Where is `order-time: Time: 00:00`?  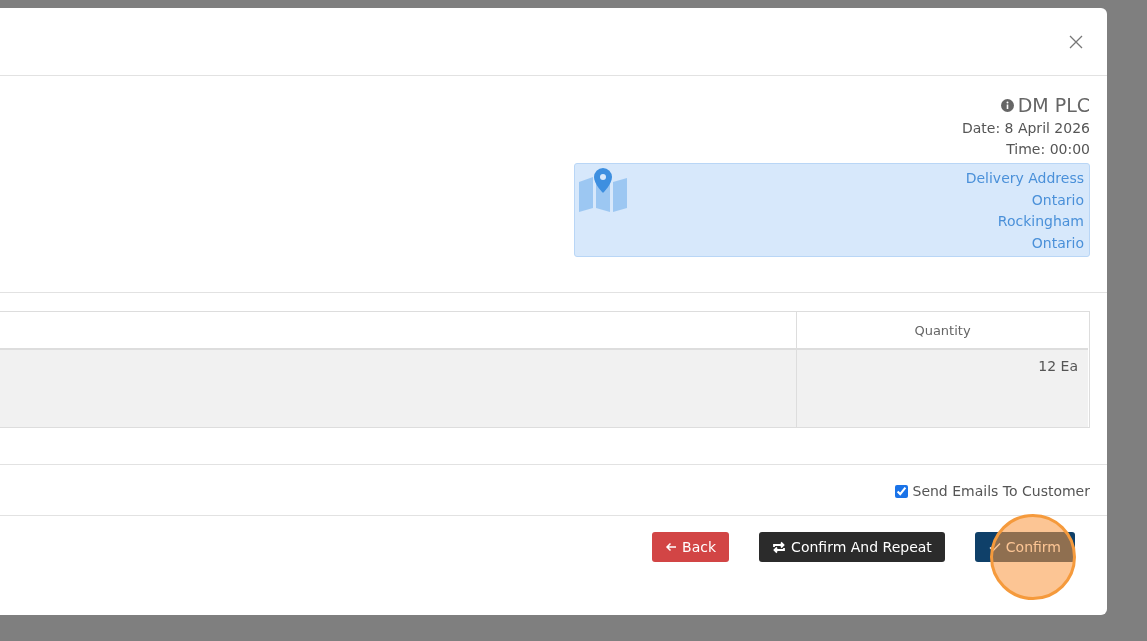
order-time: Time: 00:00 is located at coordinates (1048, 149).